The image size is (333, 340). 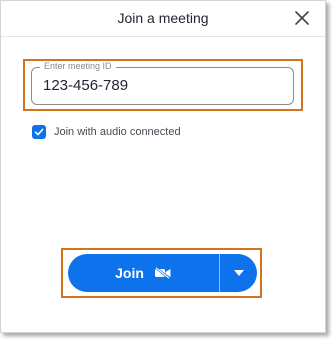 I want to click on meeting-id-field: Enter meeting ID, so click(x=162, y=83).